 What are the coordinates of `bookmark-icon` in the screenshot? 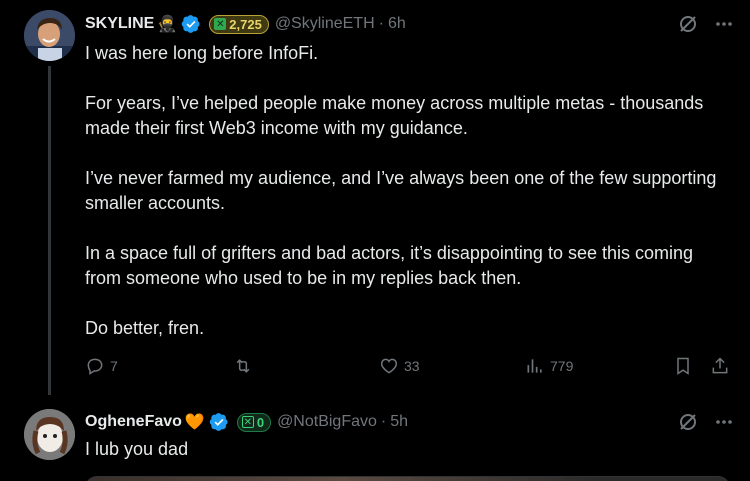 It's located at (683, 366).